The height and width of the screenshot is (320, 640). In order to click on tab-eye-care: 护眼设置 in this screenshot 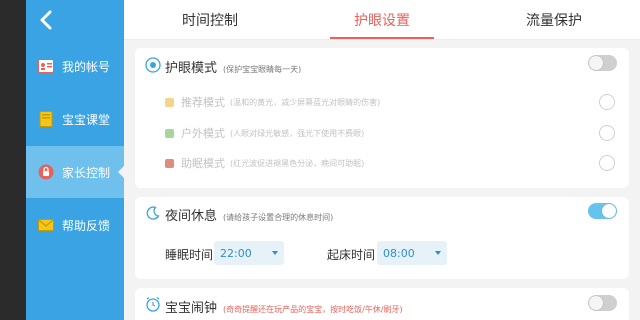, I will do `click(382, 19)`.